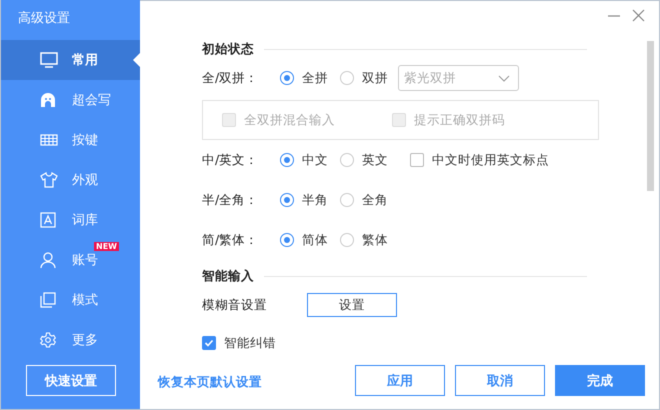 Image resolution: width=660 pixels, height=410 pixels. Describe the element at coordinates (650, 116) in the screenshot. I see `scrollbar-thumb` at that location.